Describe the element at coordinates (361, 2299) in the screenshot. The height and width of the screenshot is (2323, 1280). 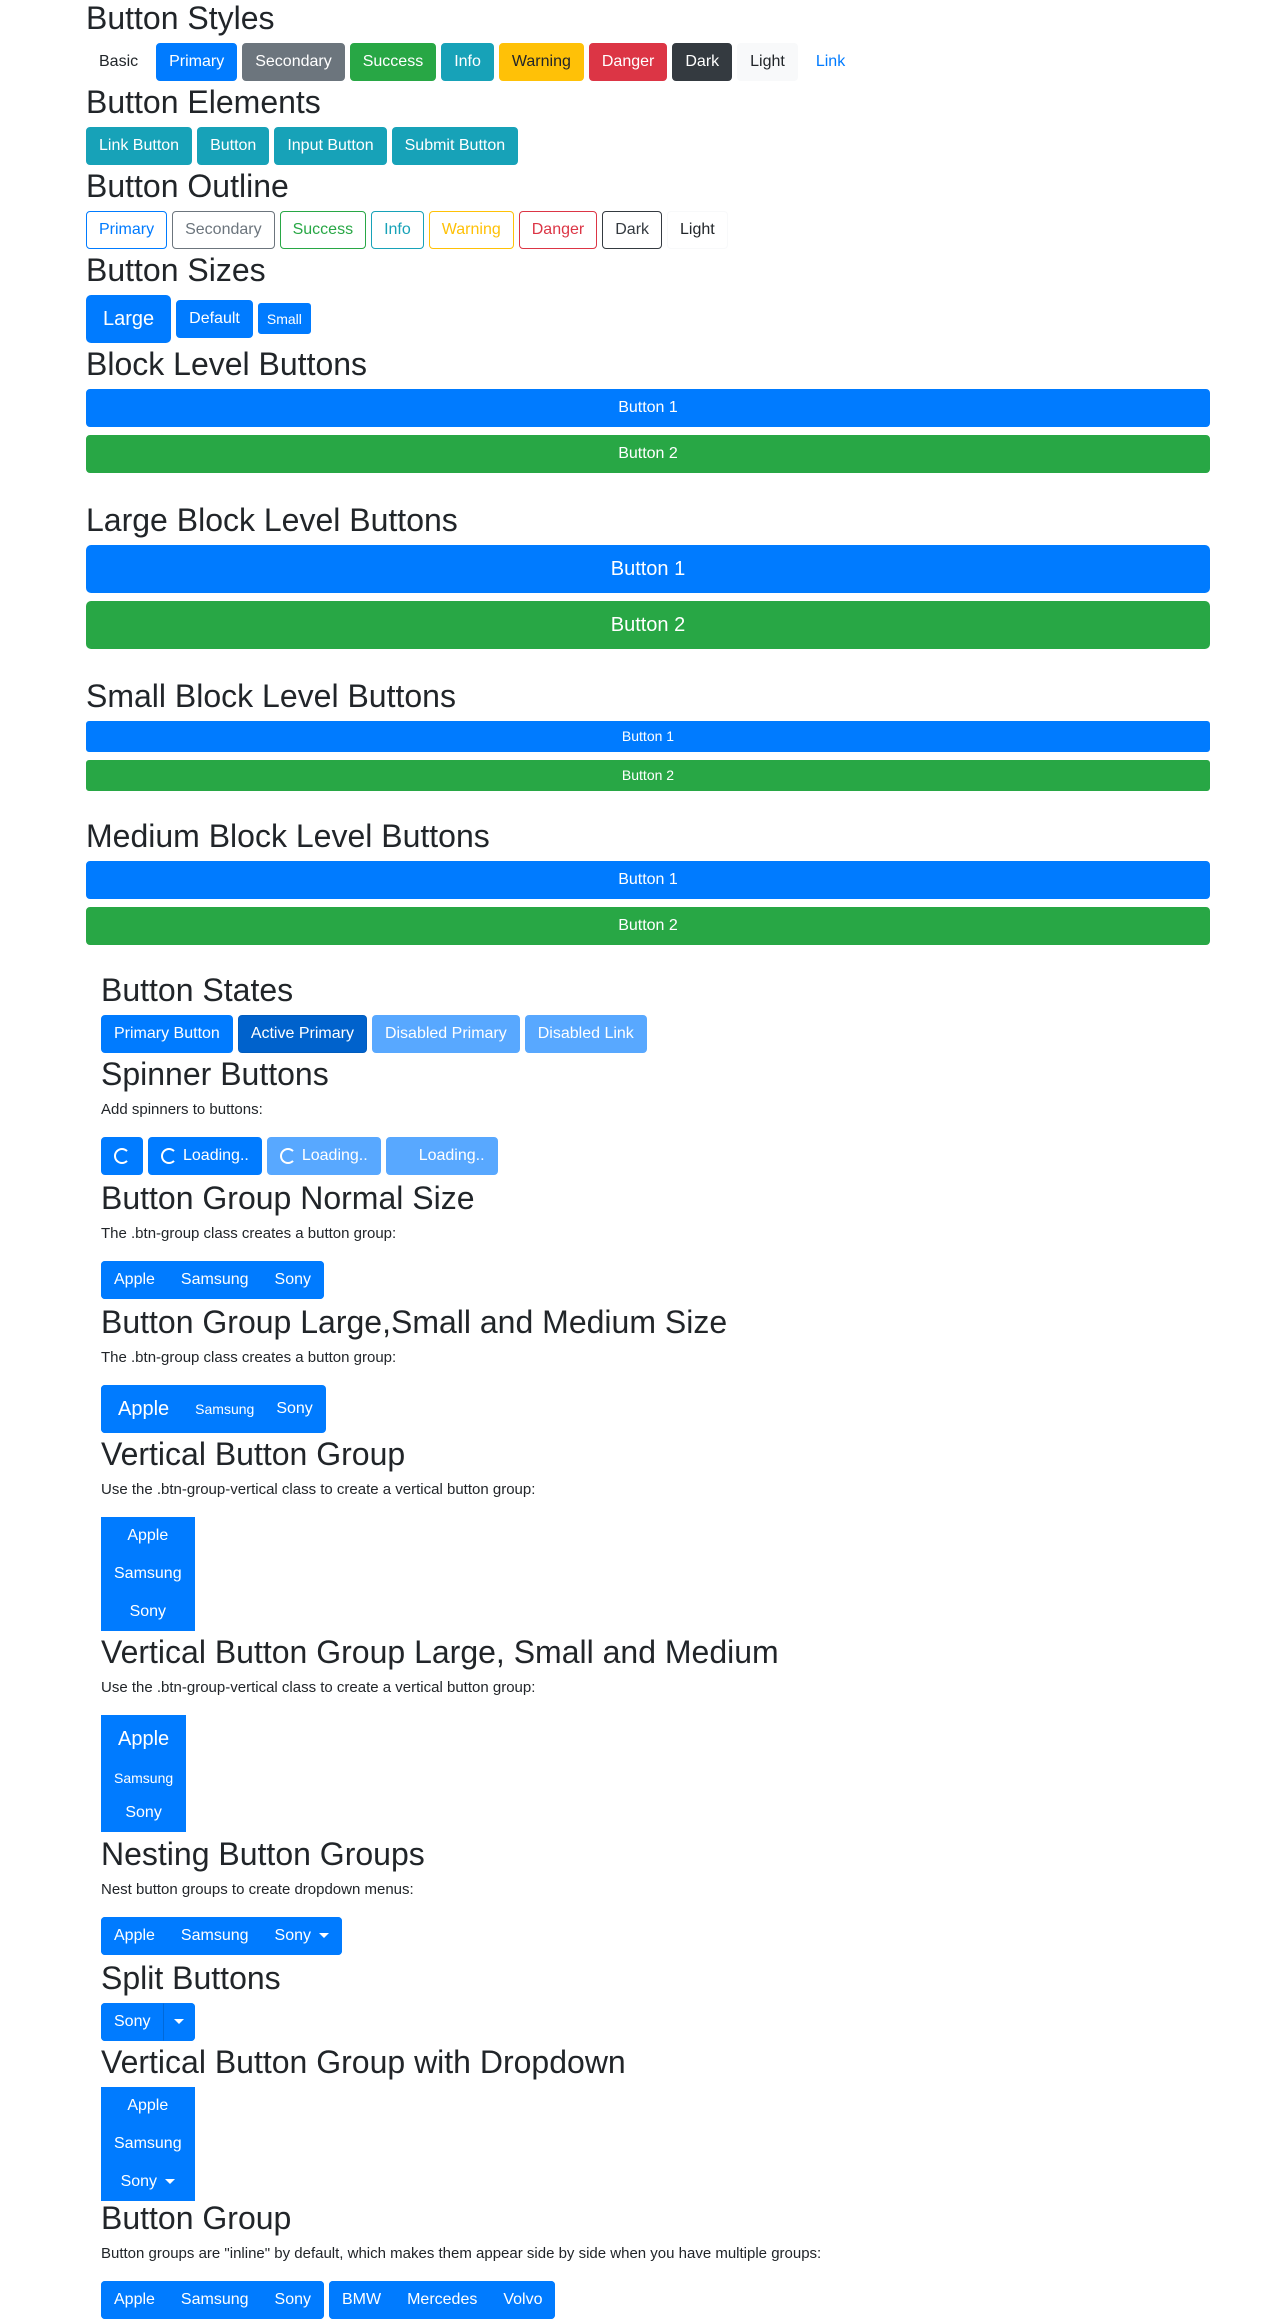
I see `inline-bmw-button: BMW` at that location.